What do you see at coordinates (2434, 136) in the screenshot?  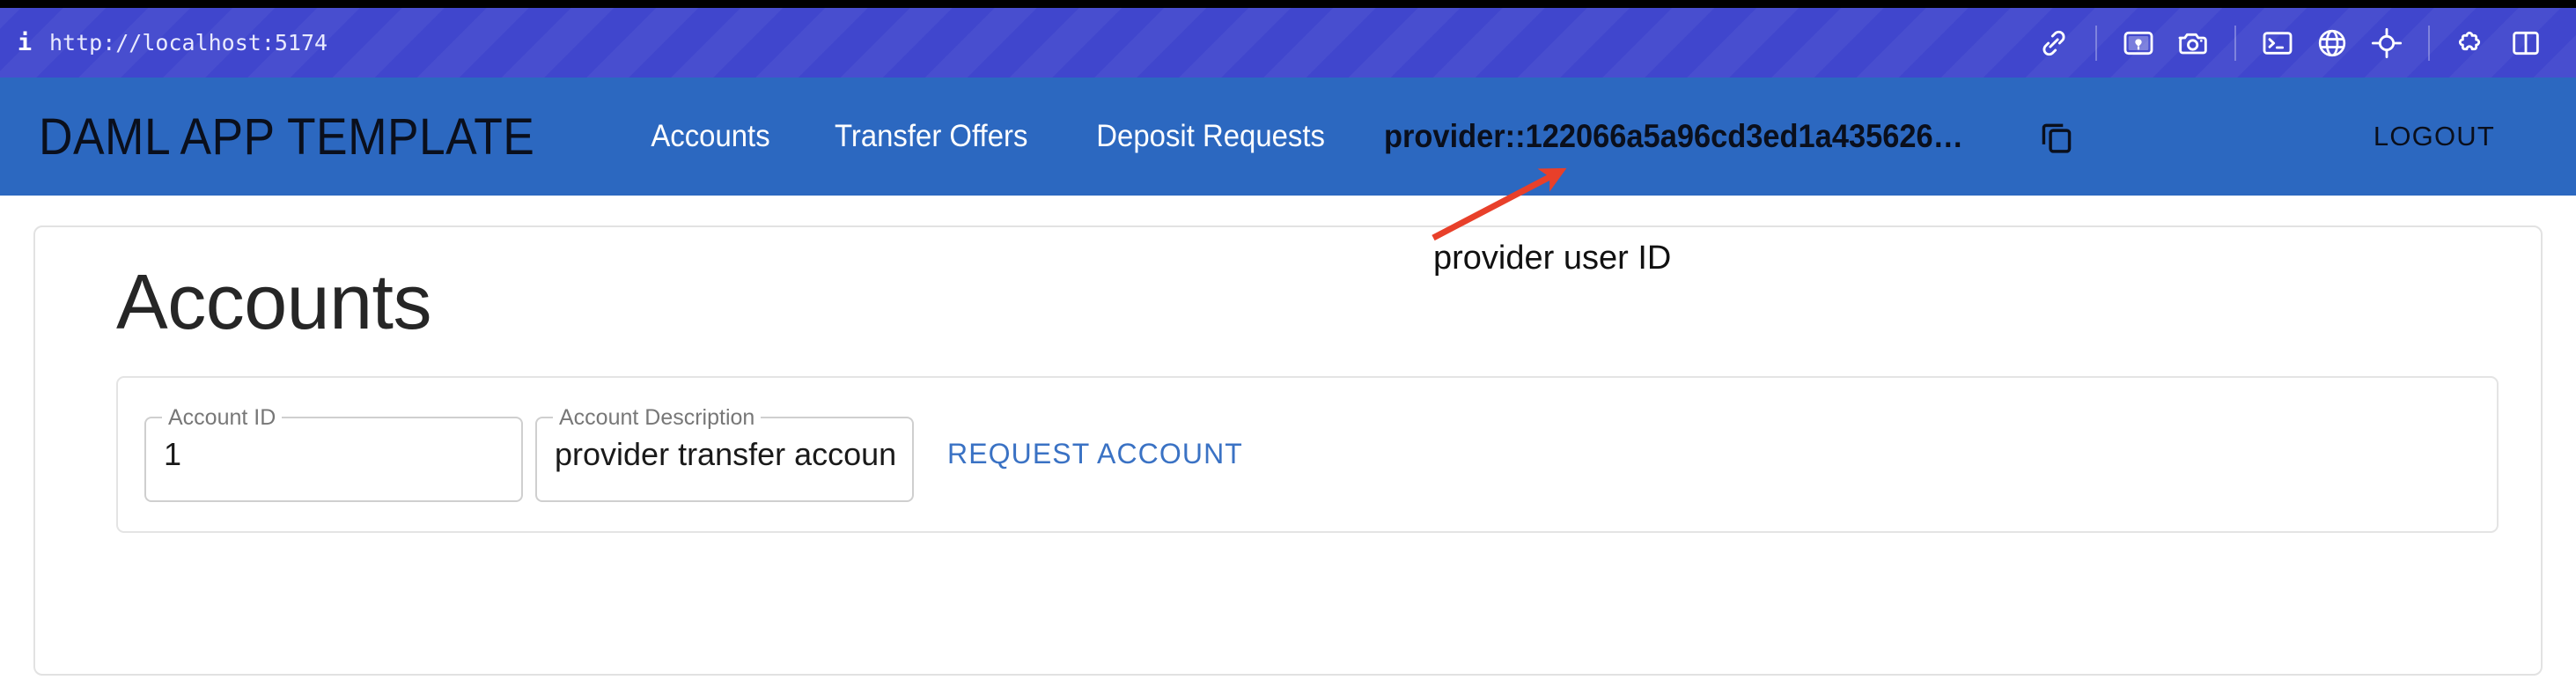 I see `logout-button: LOGOUT` at bounding box center [2434, 136].